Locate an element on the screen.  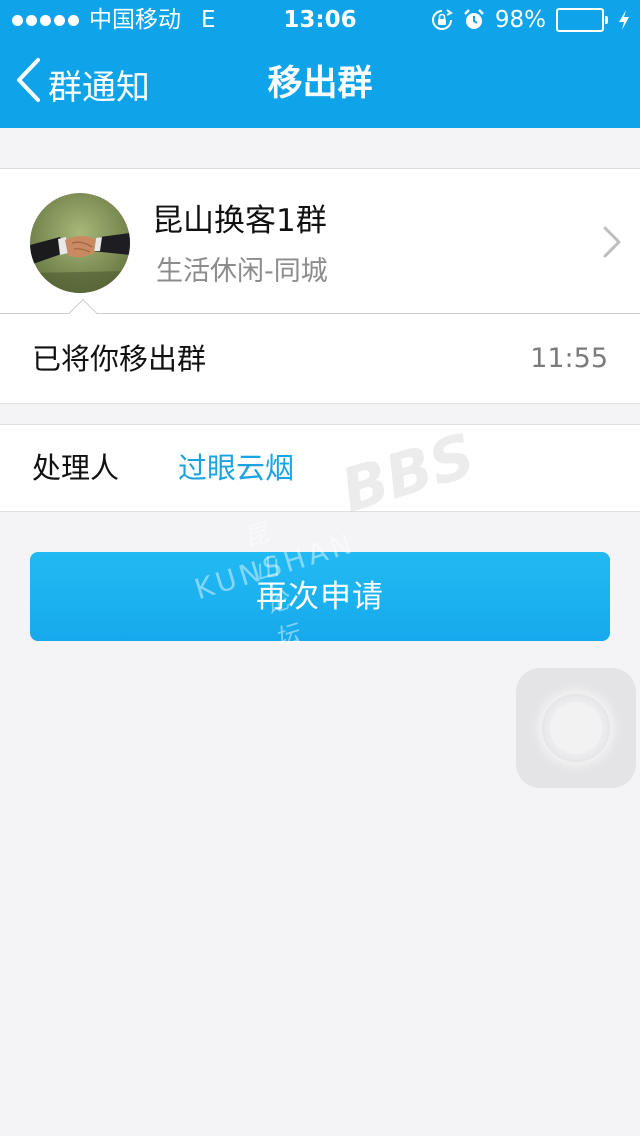
back-button: 群通知 is located at coordinates (82, 84).